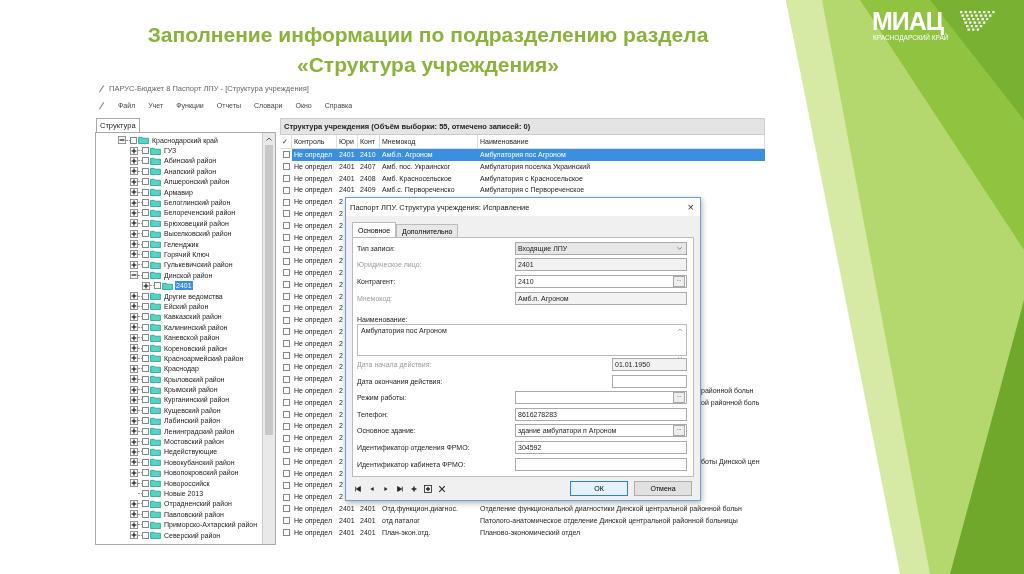  What do you see at coordinates (428, 35) in the screenshot?
I see `slide-title: Заполнение информации по подразделению раздела` at bounding box center [428, 35].